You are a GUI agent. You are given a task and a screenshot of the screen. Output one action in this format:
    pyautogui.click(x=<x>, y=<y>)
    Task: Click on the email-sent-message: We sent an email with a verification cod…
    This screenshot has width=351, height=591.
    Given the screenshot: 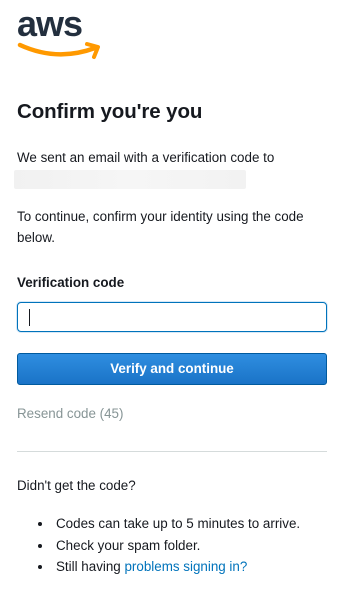 What is the action you would take?
    pyautogui.click(x=146, y=157)
    